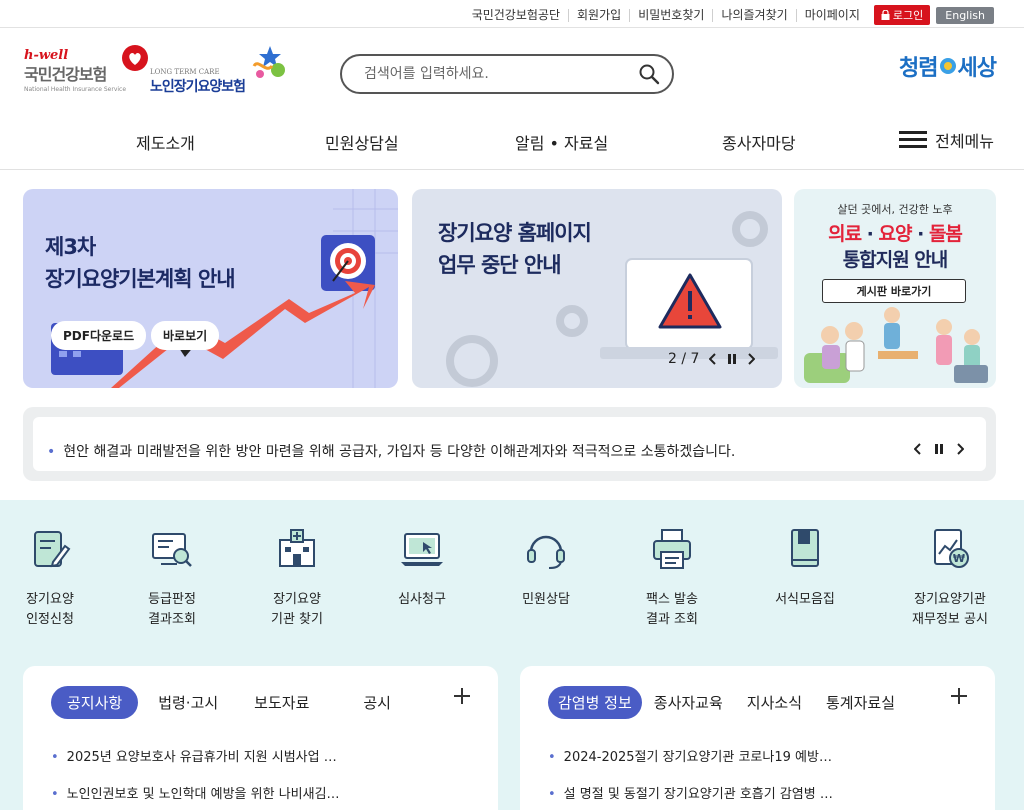  I want to click on fax-printer-icon, so click(672, 549).